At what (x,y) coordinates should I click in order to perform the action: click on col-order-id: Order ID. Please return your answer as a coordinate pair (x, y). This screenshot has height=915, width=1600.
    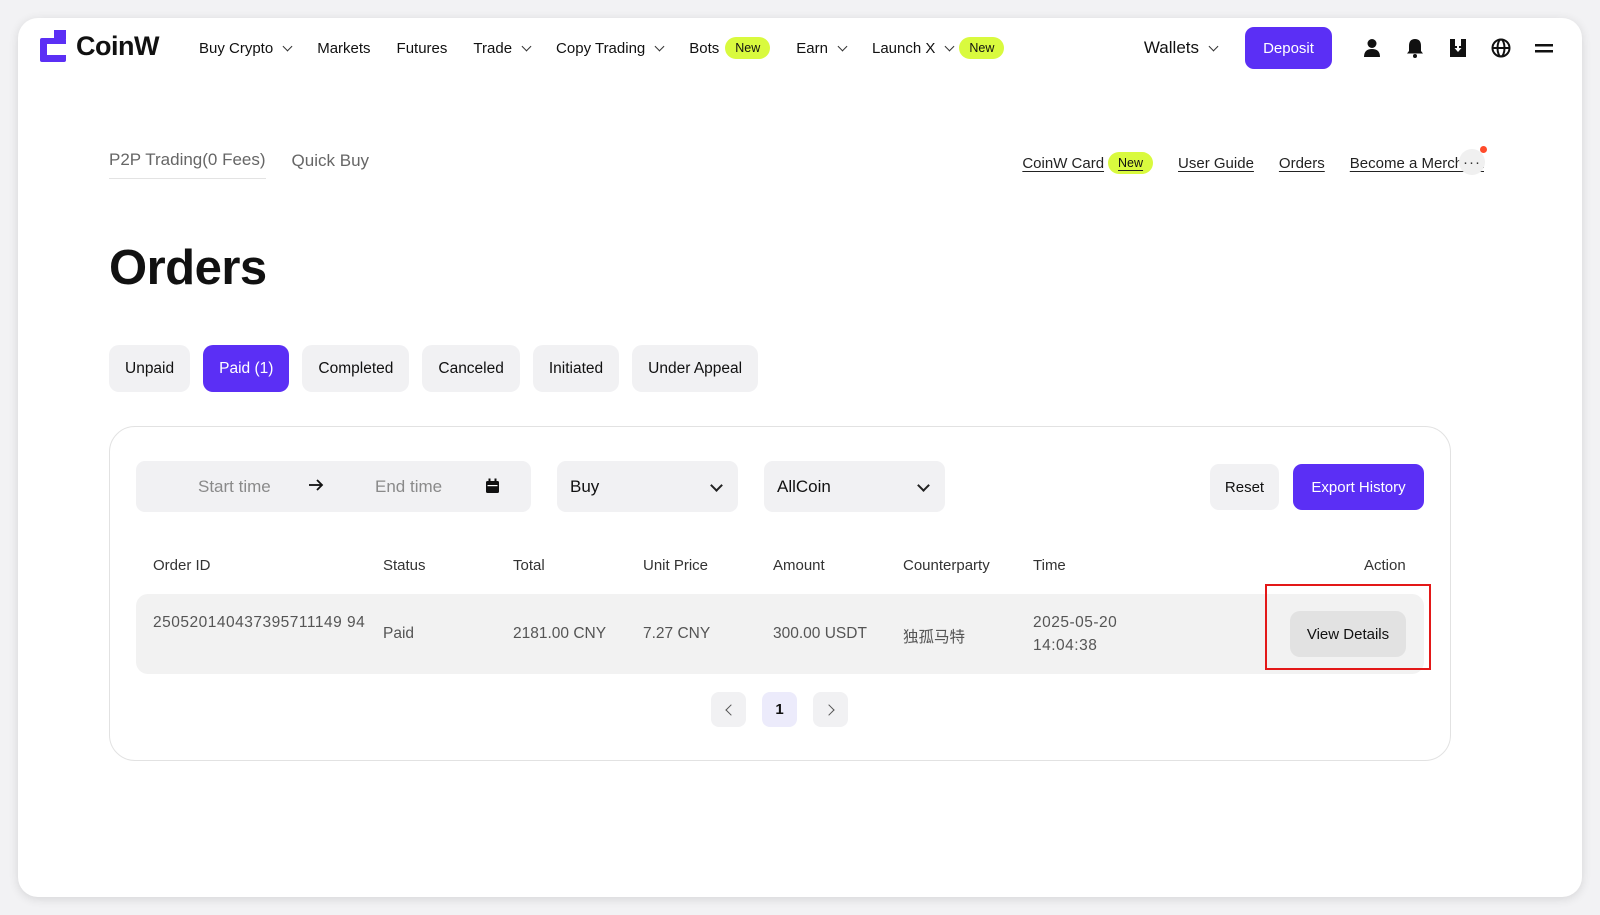
    Looking at the image, I should click on (182, 565).